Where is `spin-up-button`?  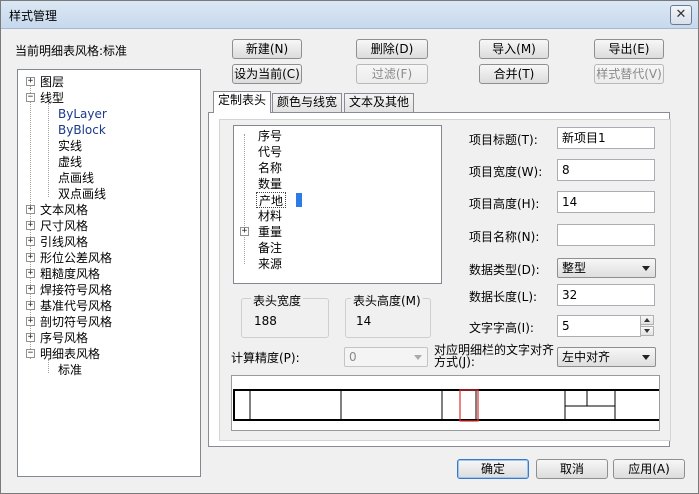 spin-up-button is located at coordinates (647, 320).